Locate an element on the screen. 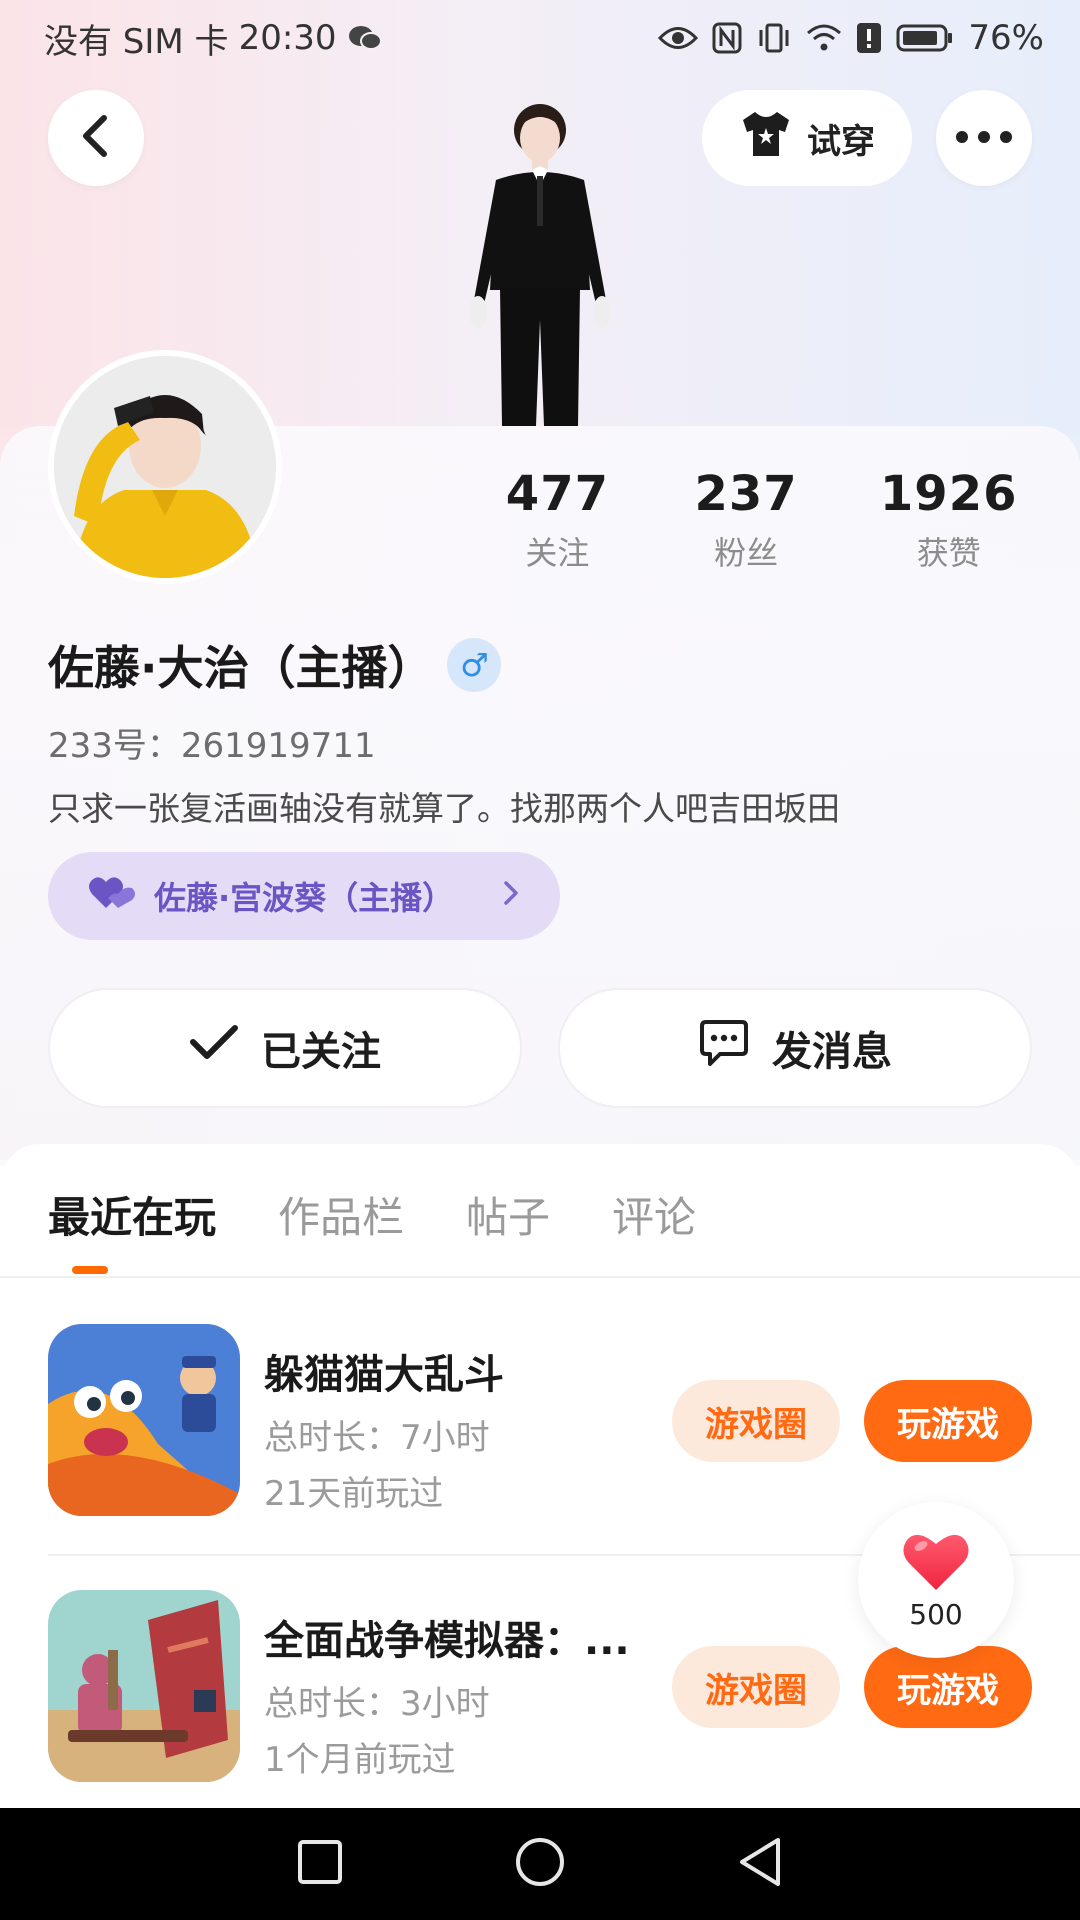 Image resolution: width=1080 pixels, height=1920 pixels. eye-icon is located at coordinates (678, 38).